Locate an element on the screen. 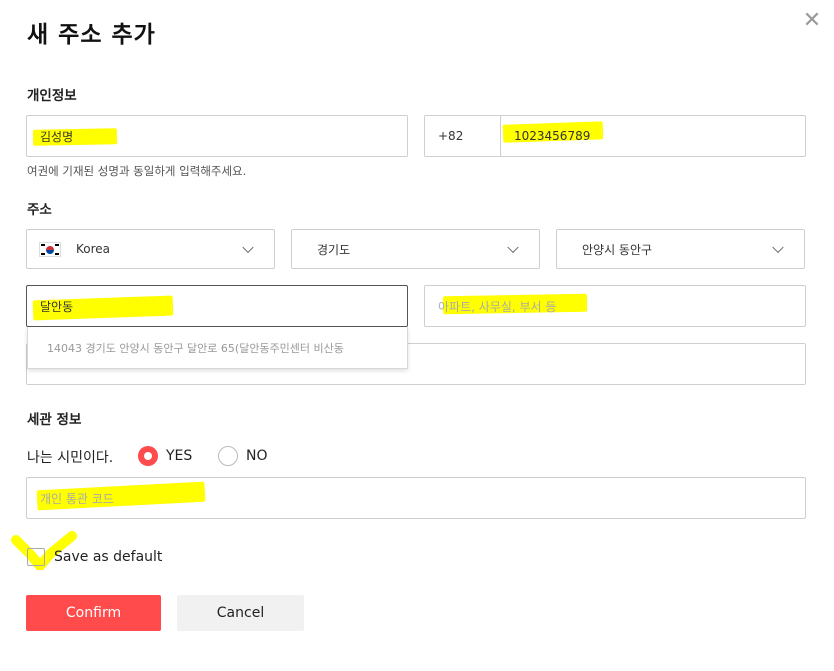 The width and height of the screenshot is (834, 671). name-input-value: 김성명 is located at coordinates (57, 136).